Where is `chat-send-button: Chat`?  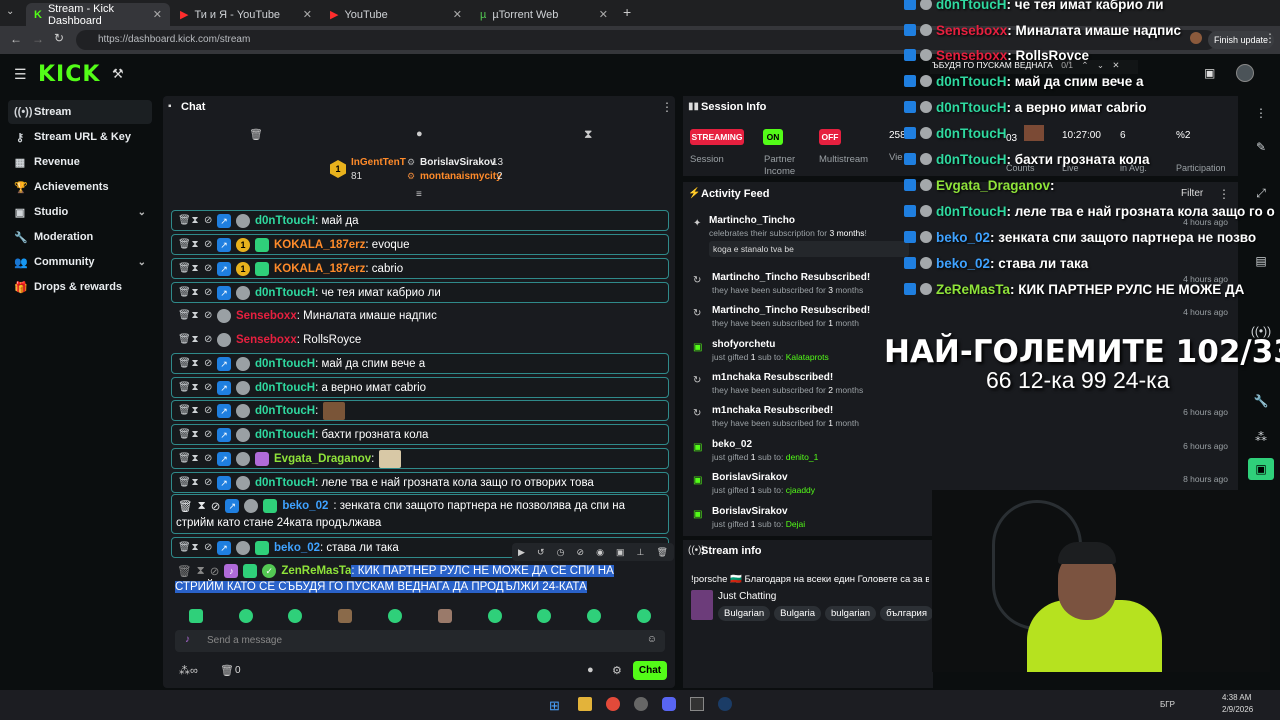
chat-send-button: Chat is located at coordinates (650, 670).